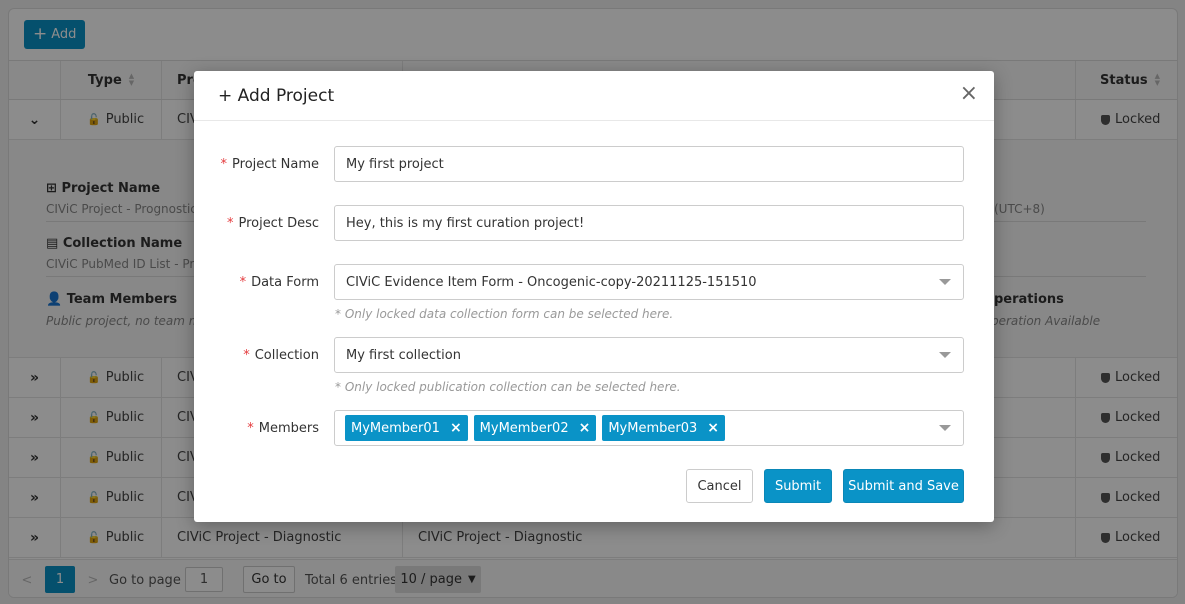 This screenshot has width=1185, height=604. I want to click on collection-label: * Collection, so click(281, 355).